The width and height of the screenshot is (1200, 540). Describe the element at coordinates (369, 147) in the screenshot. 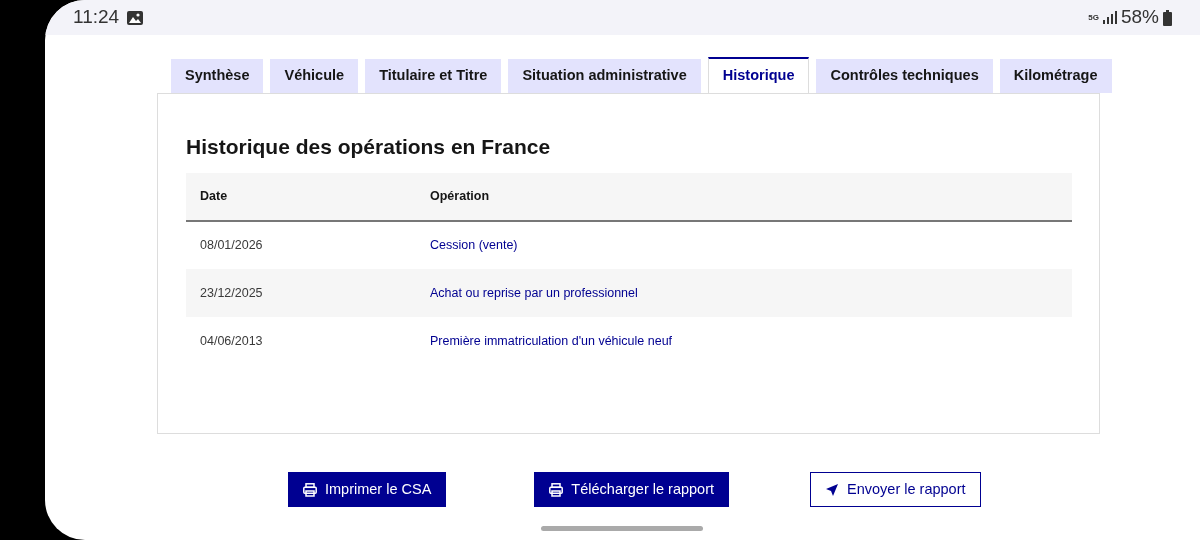

I see `section-title: Historique des opérations en France` at that location.